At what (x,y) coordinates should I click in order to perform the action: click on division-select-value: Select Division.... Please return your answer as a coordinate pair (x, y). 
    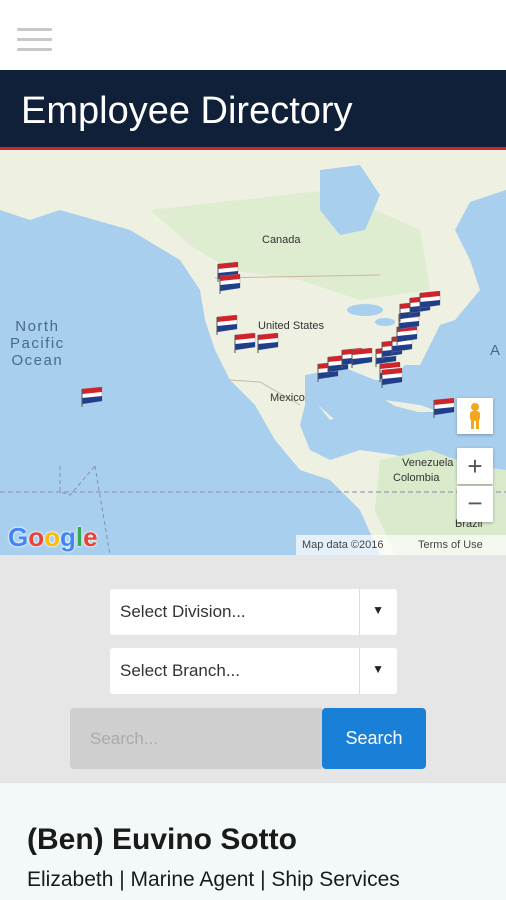
    Looking at the image, I should click on (183, 611).